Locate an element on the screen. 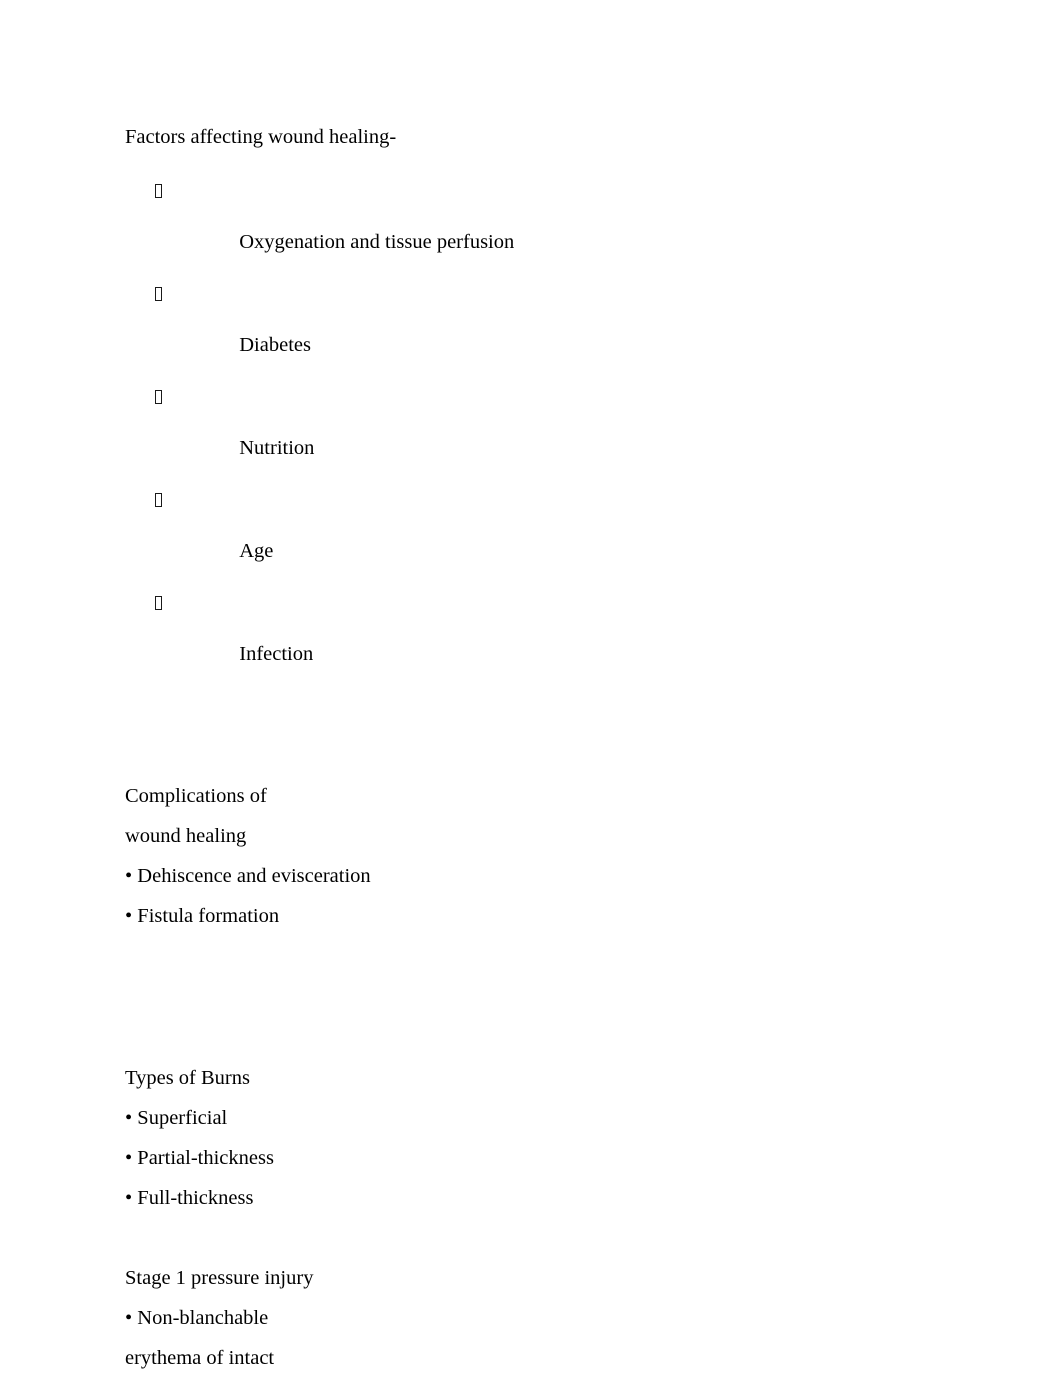 The width and height of the screenshot is (1062, 1377). bullet-line: • Full-thickness is located at coordinates (189, 1197).